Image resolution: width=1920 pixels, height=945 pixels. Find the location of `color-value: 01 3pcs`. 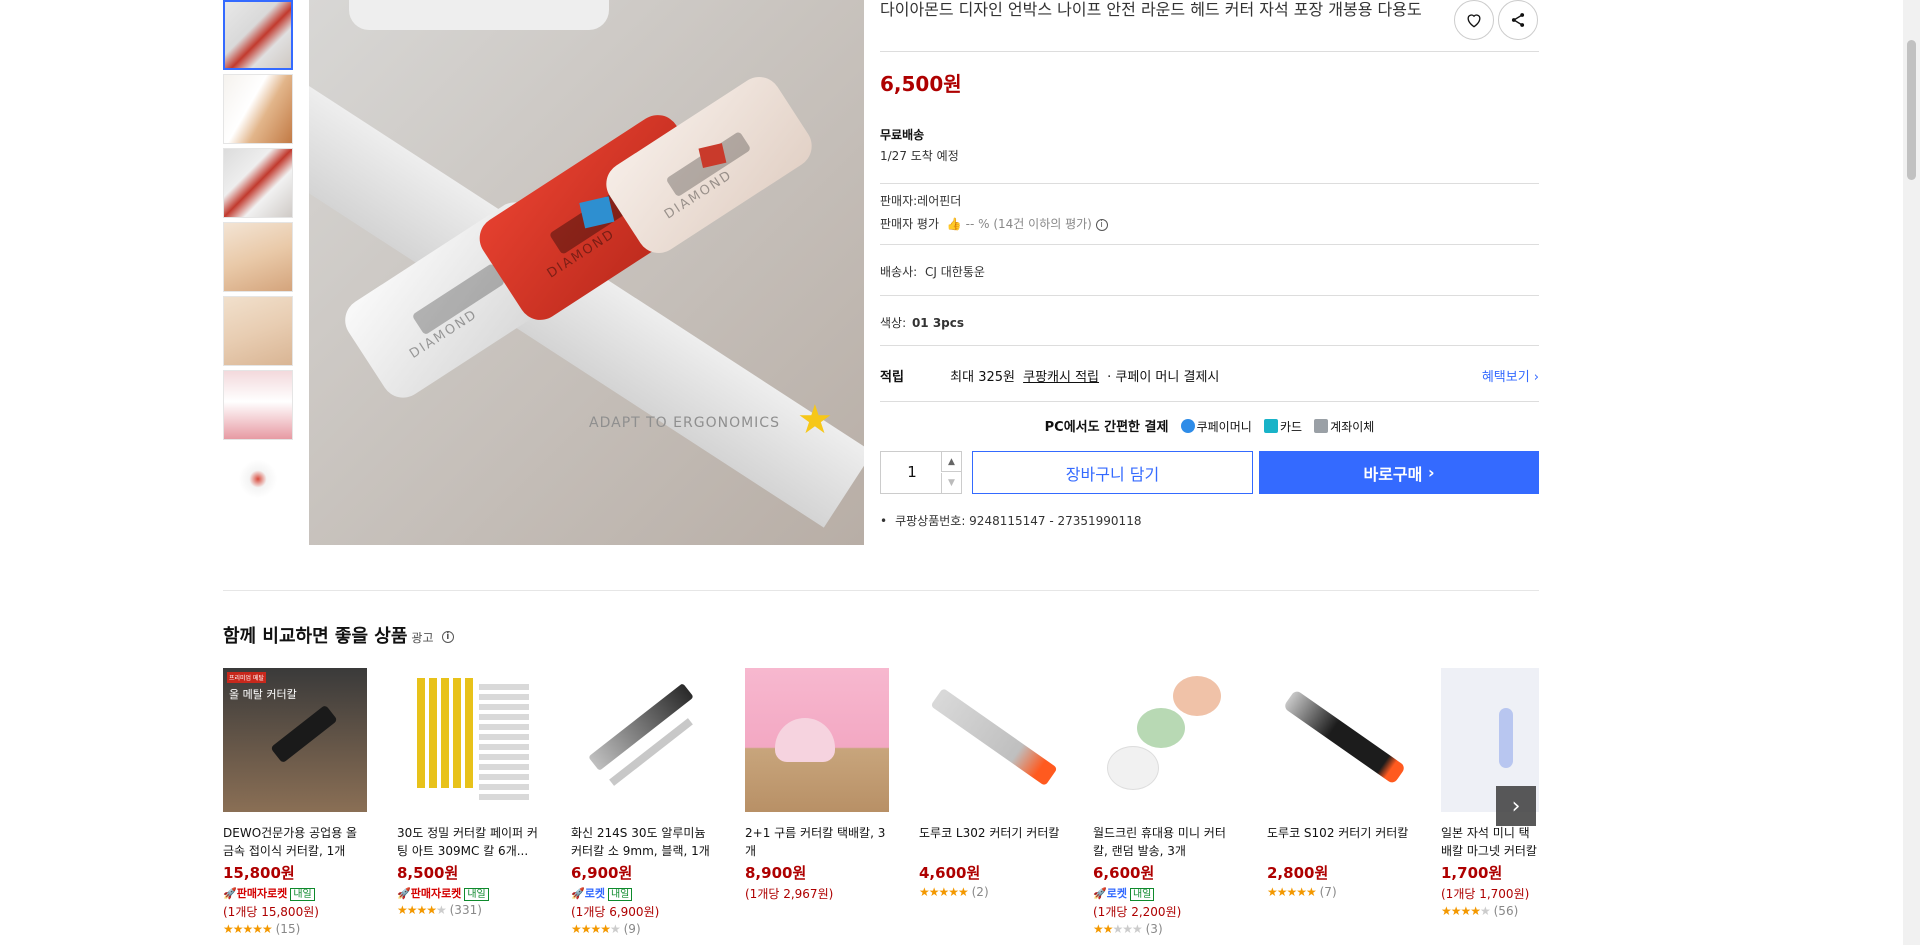

color-value: 01 3pcs is located at coordinates (938, 323).